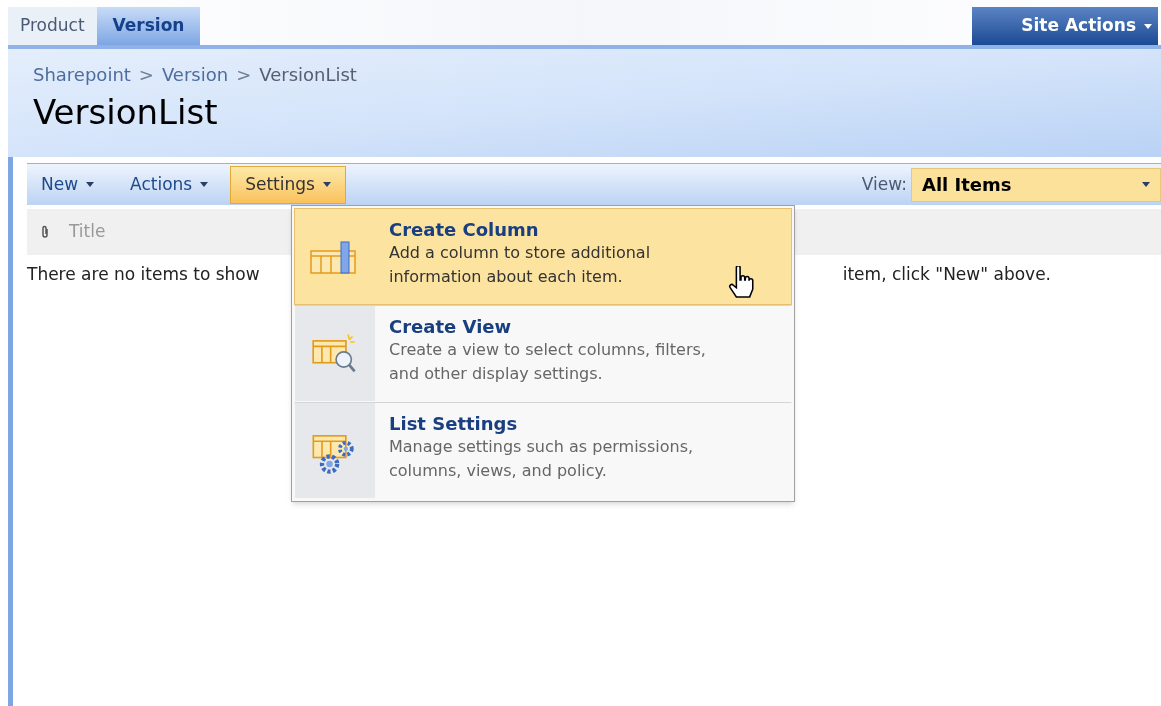 The image size is (1161, 706). I want to click on nav-tab: Version, so click(148, 26).